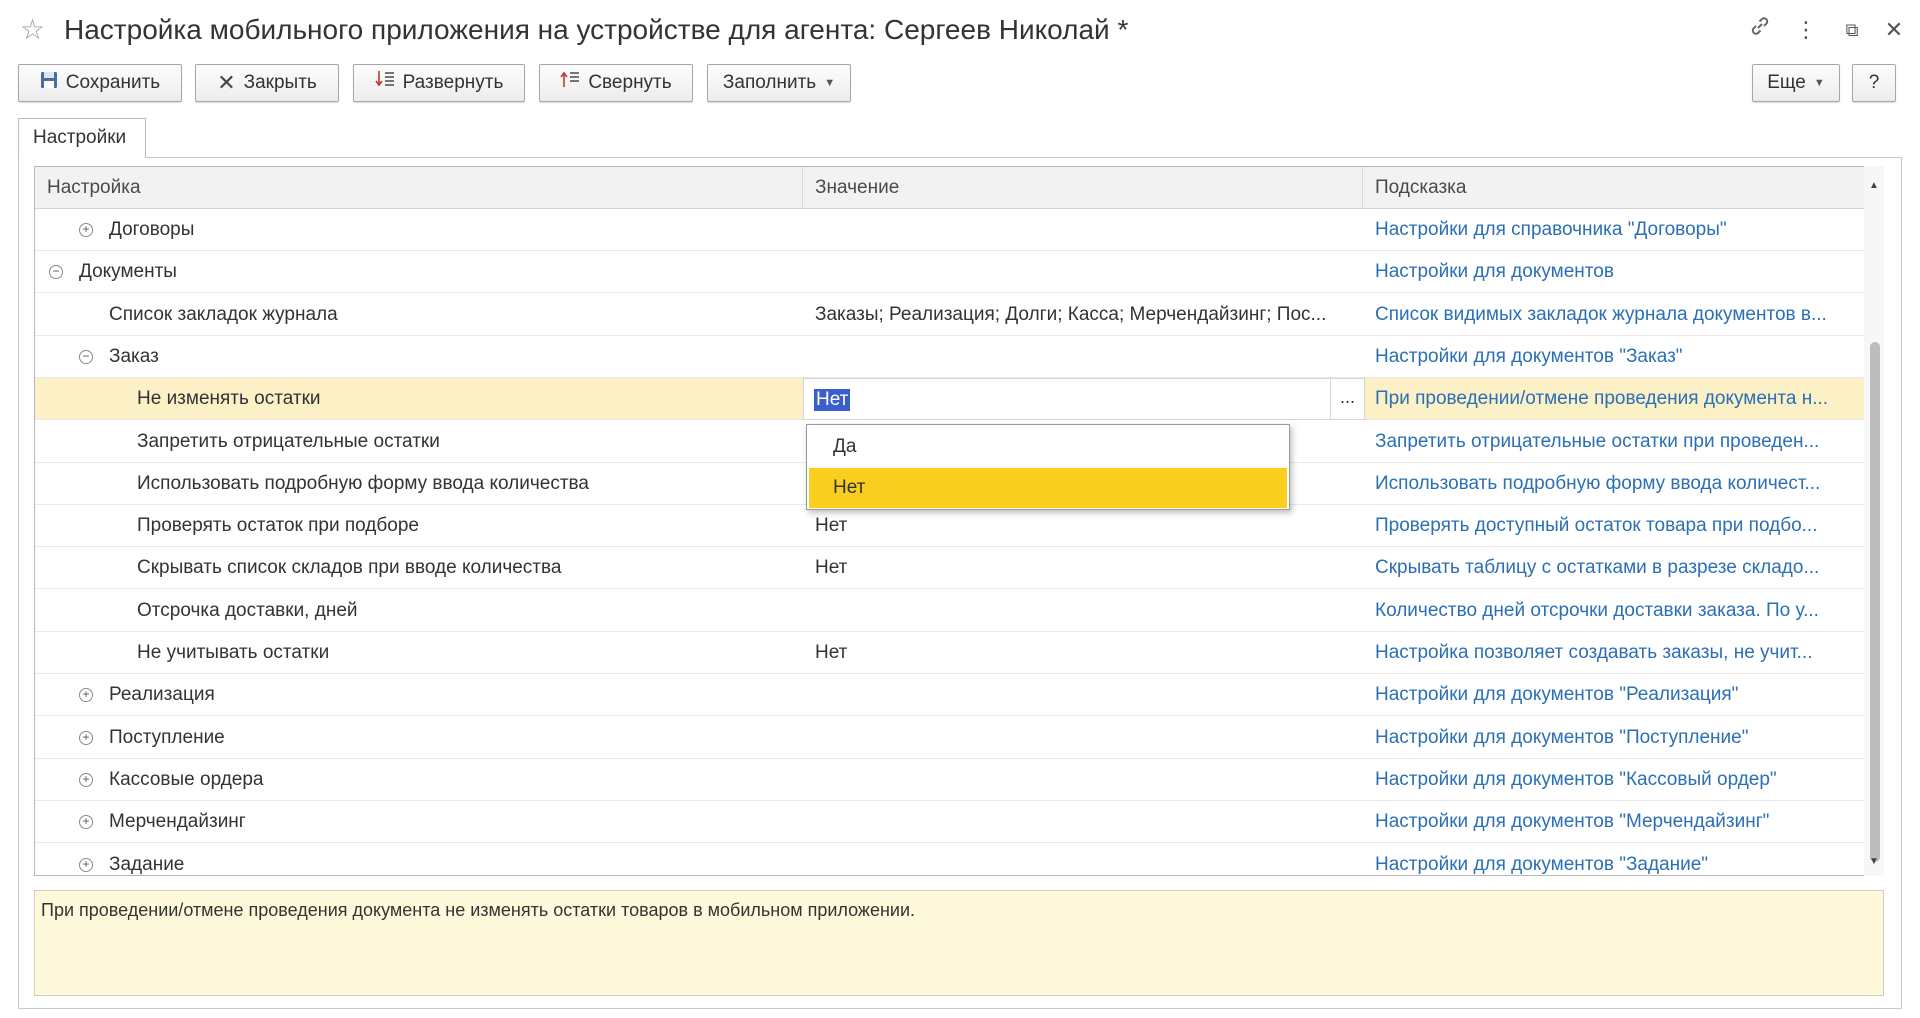  Describe the element at coordinates (419, 399) in the screenshot. I see `setting-name-cell: Не изменять остатки` at that location.